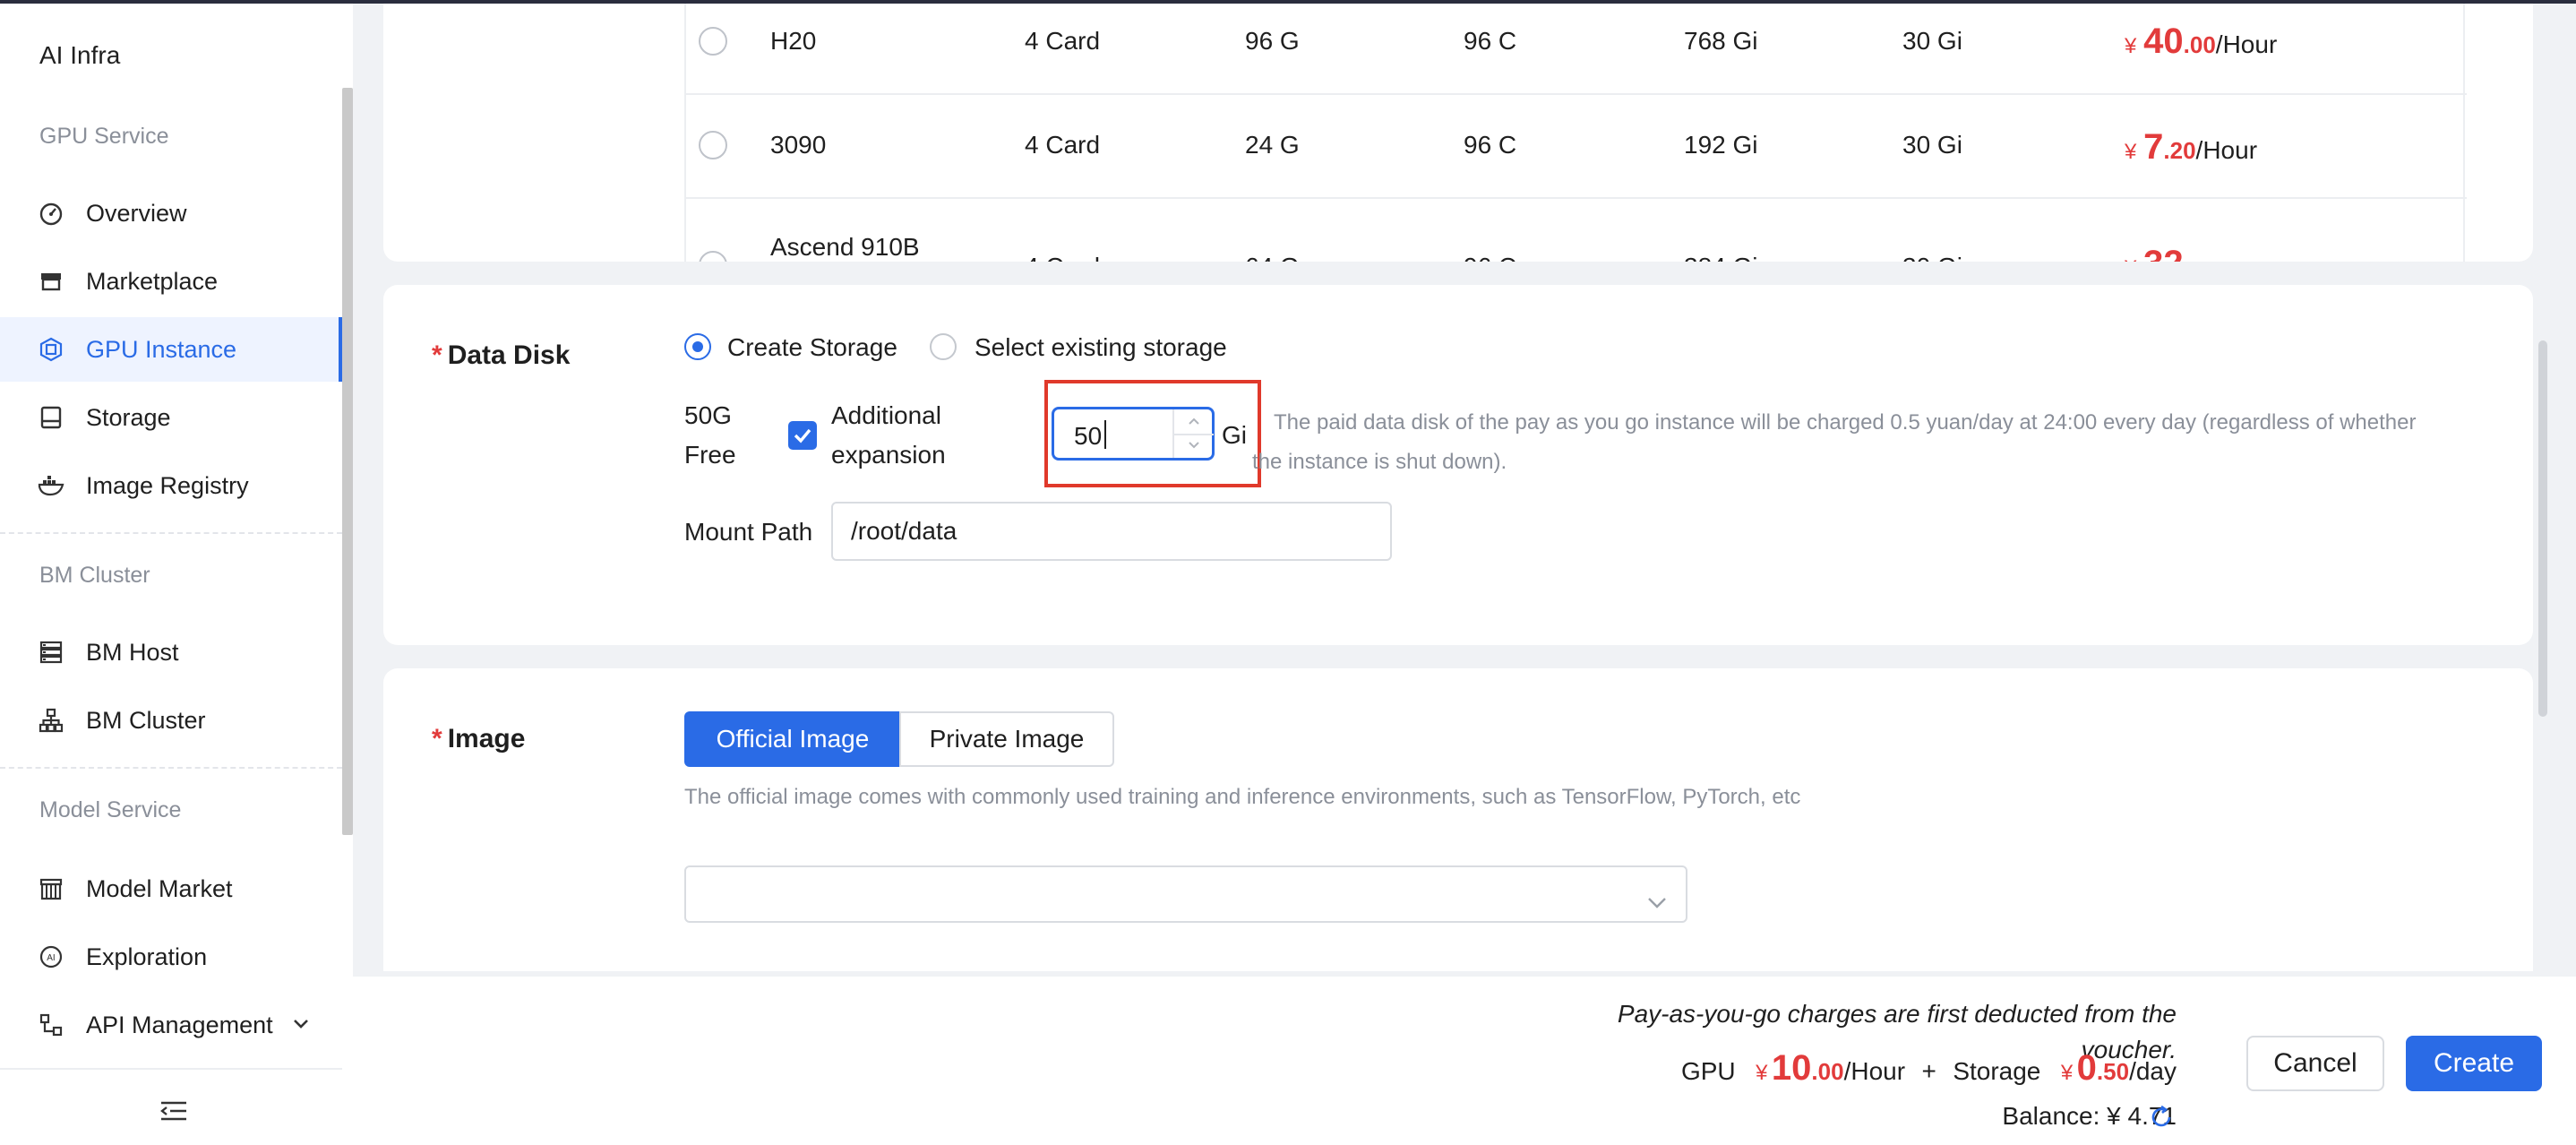 The width and height of the screenshot is (2576, 1145). I want to click on sidebar-item-label: GPU Instance, so click(161, 349).